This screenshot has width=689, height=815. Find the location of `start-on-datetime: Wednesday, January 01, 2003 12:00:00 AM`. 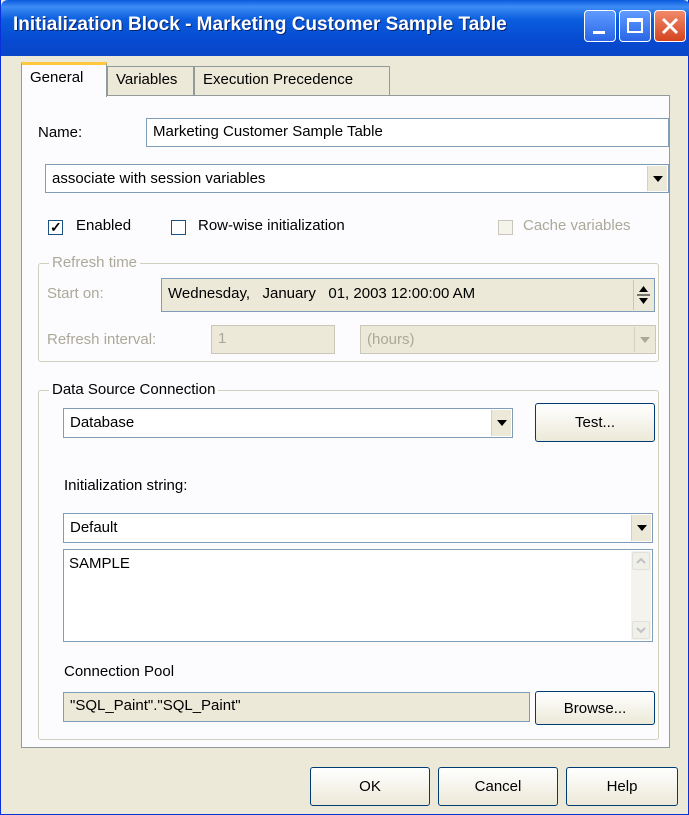

start-on-datetime: Wednesday, January 01, 2003 12:00:00 AM is located at coordinates (408, 295).